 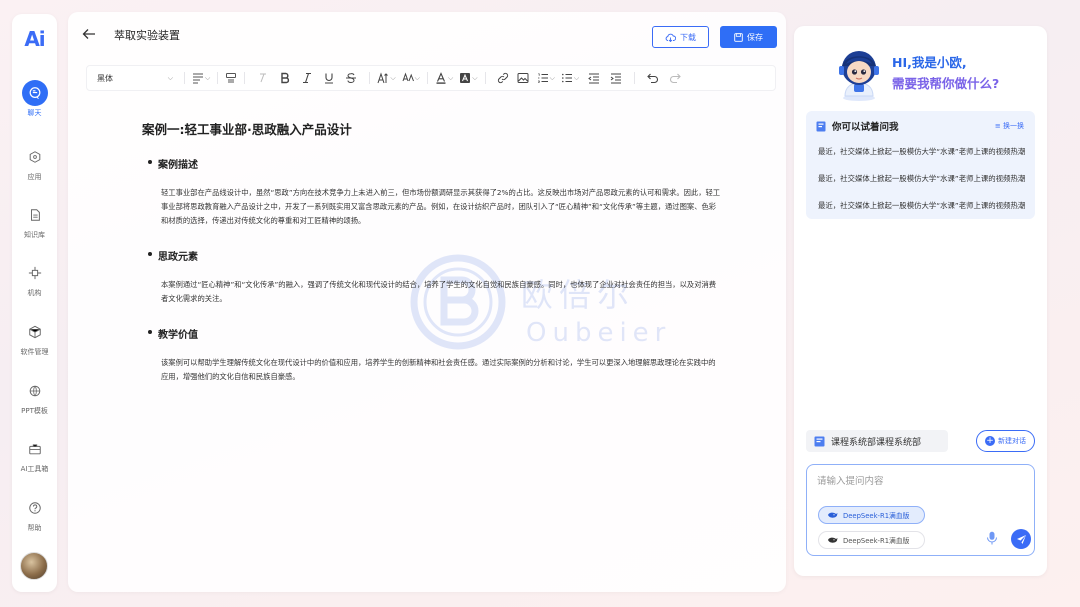 I want to click on nav-item-toolbox: AI工具箱, so click(x=34, y=455).